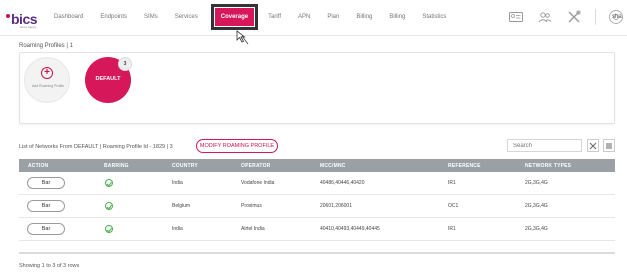  What do you see at coordinates (113, 17) in the screenshot?
I see `nav-endpoints: Endpoints` at bounding box center [113, 17].